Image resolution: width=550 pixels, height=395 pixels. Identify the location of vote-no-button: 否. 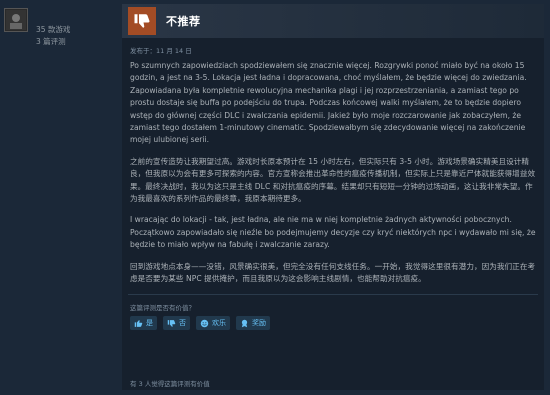
(176, 323).